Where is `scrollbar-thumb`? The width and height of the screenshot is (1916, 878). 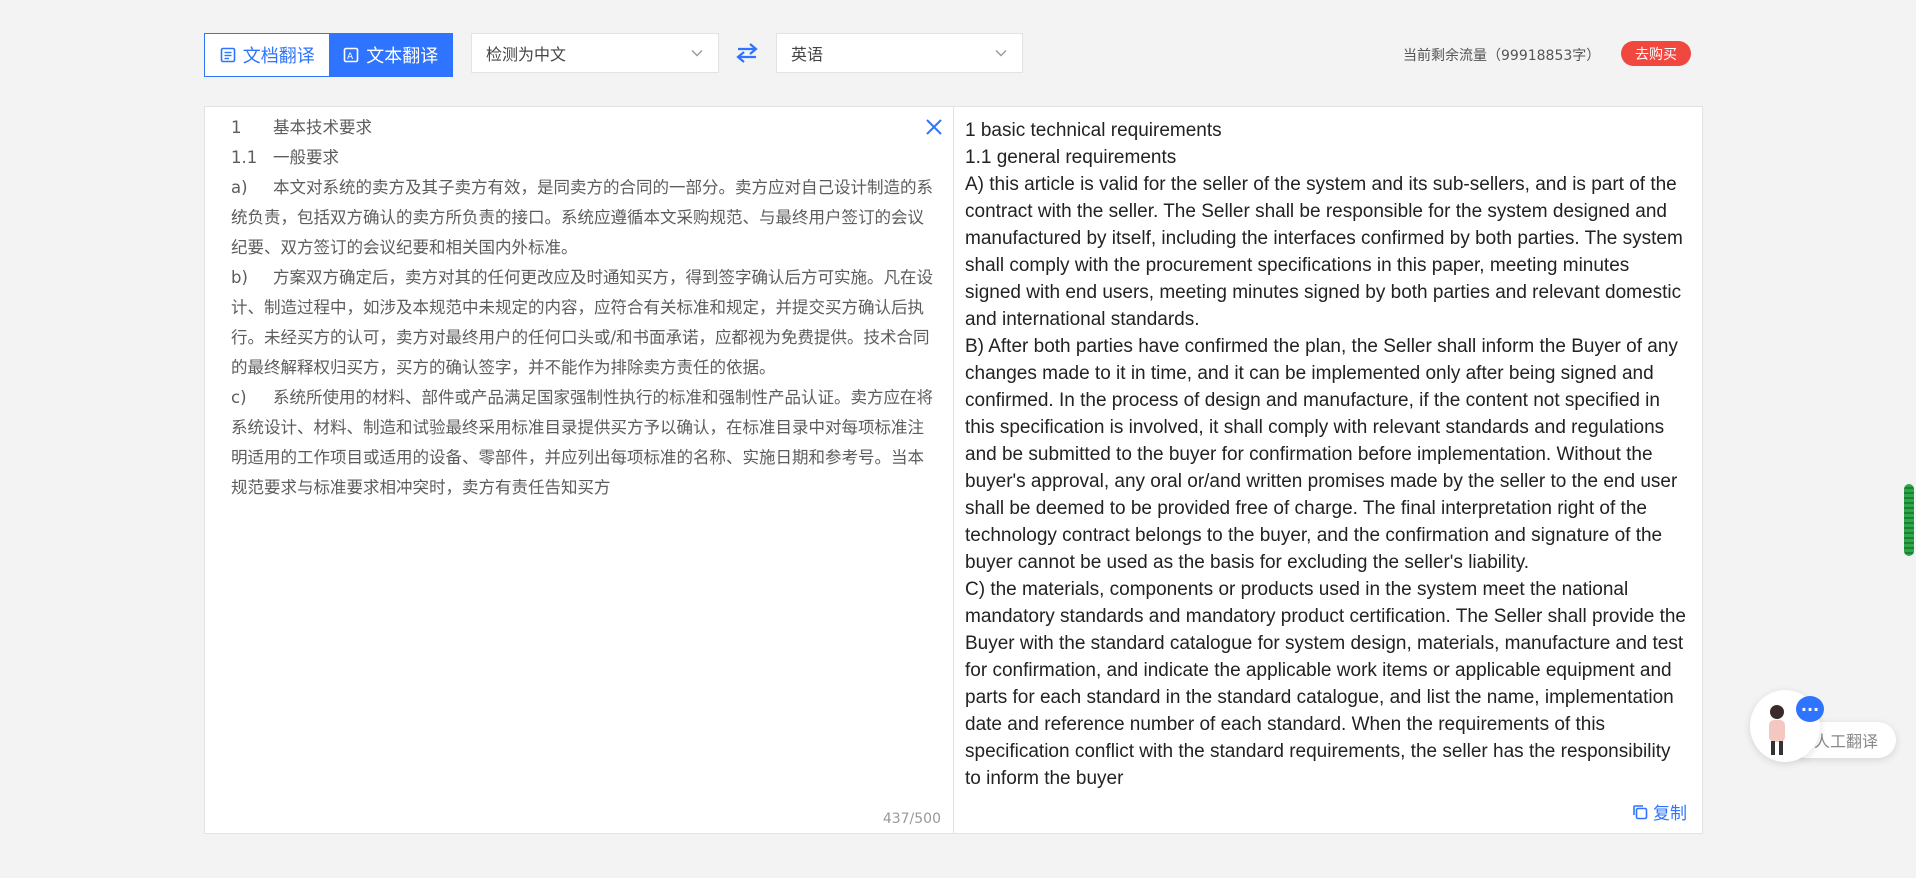
scrollbar-thumb is located at coordinates (1909, 520).